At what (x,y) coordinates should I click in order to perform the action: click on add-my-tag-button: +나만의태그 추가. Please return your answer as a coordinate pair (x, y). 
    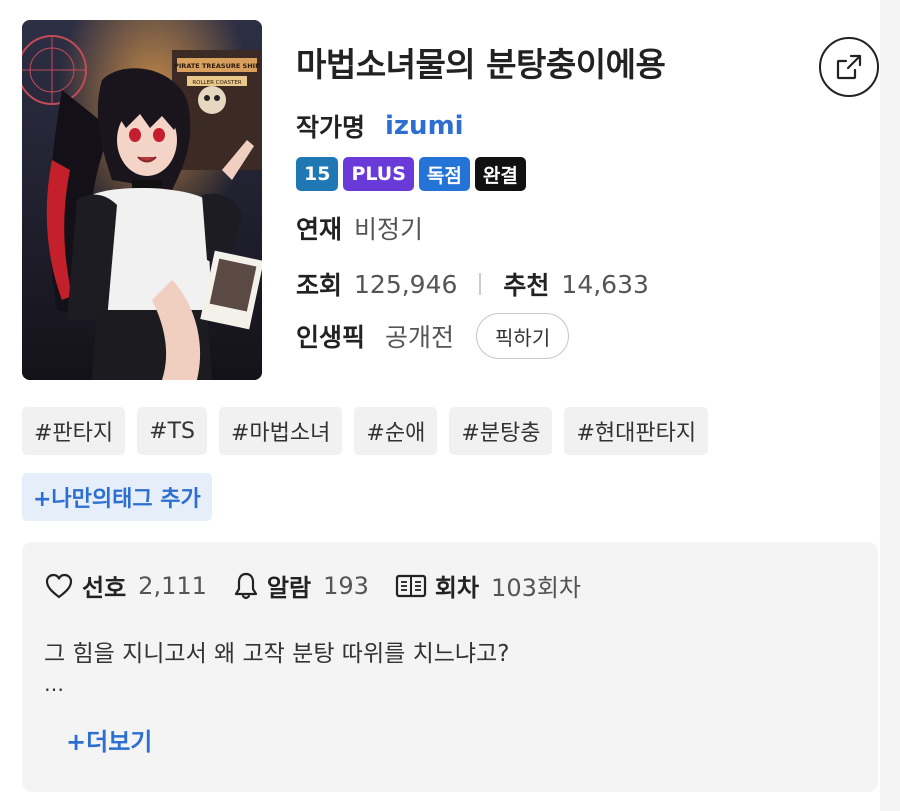
    Looking at the image, I should click on (117, 497).